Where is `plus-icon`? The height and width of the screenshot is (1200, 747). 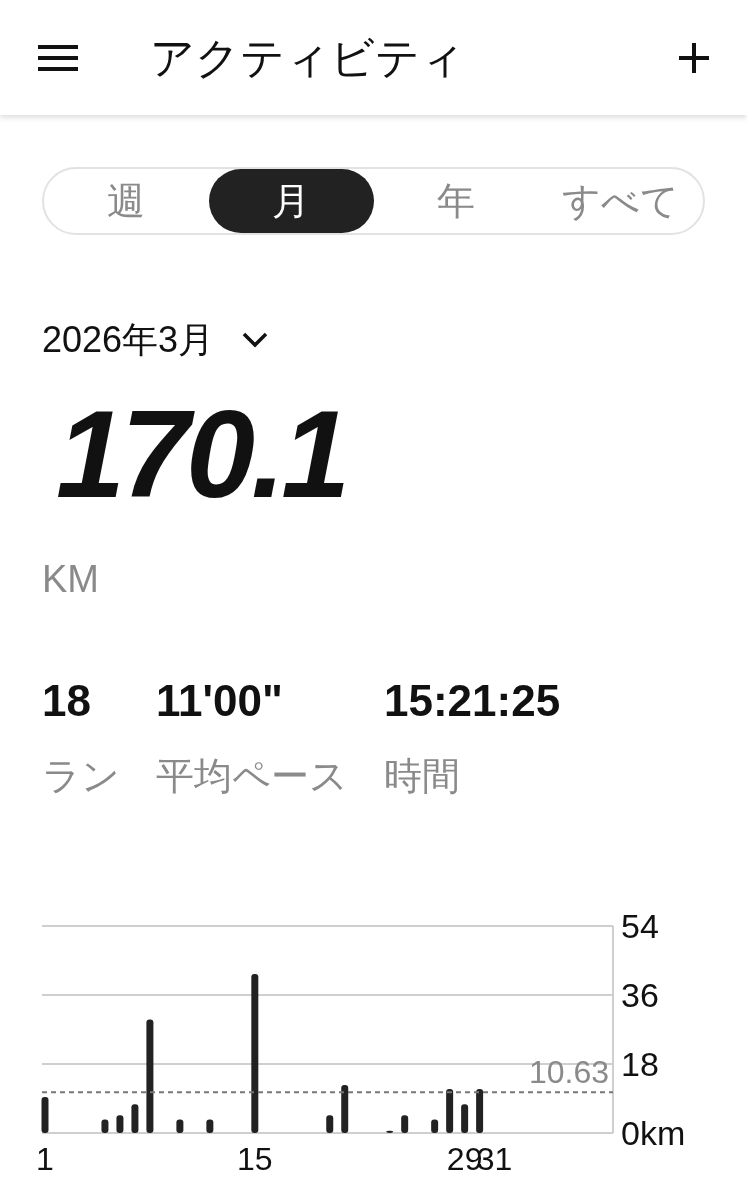 plus-icon is located at coordinates (694, 57).